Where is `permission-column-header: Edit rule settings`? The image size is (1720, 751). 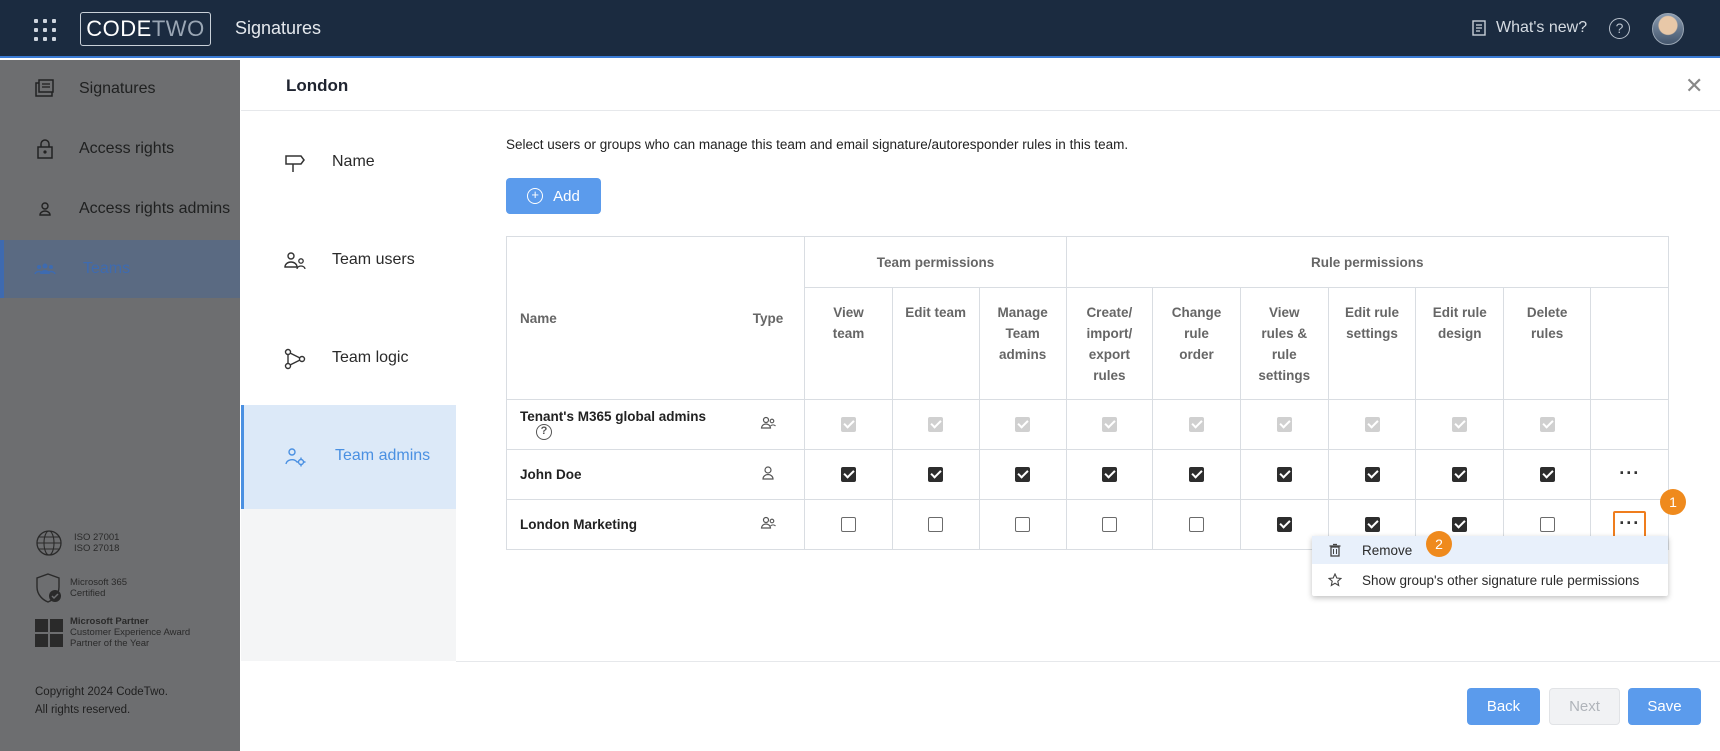 permission-column-header: Edit rule settings is located at coordinates (1372, 343).